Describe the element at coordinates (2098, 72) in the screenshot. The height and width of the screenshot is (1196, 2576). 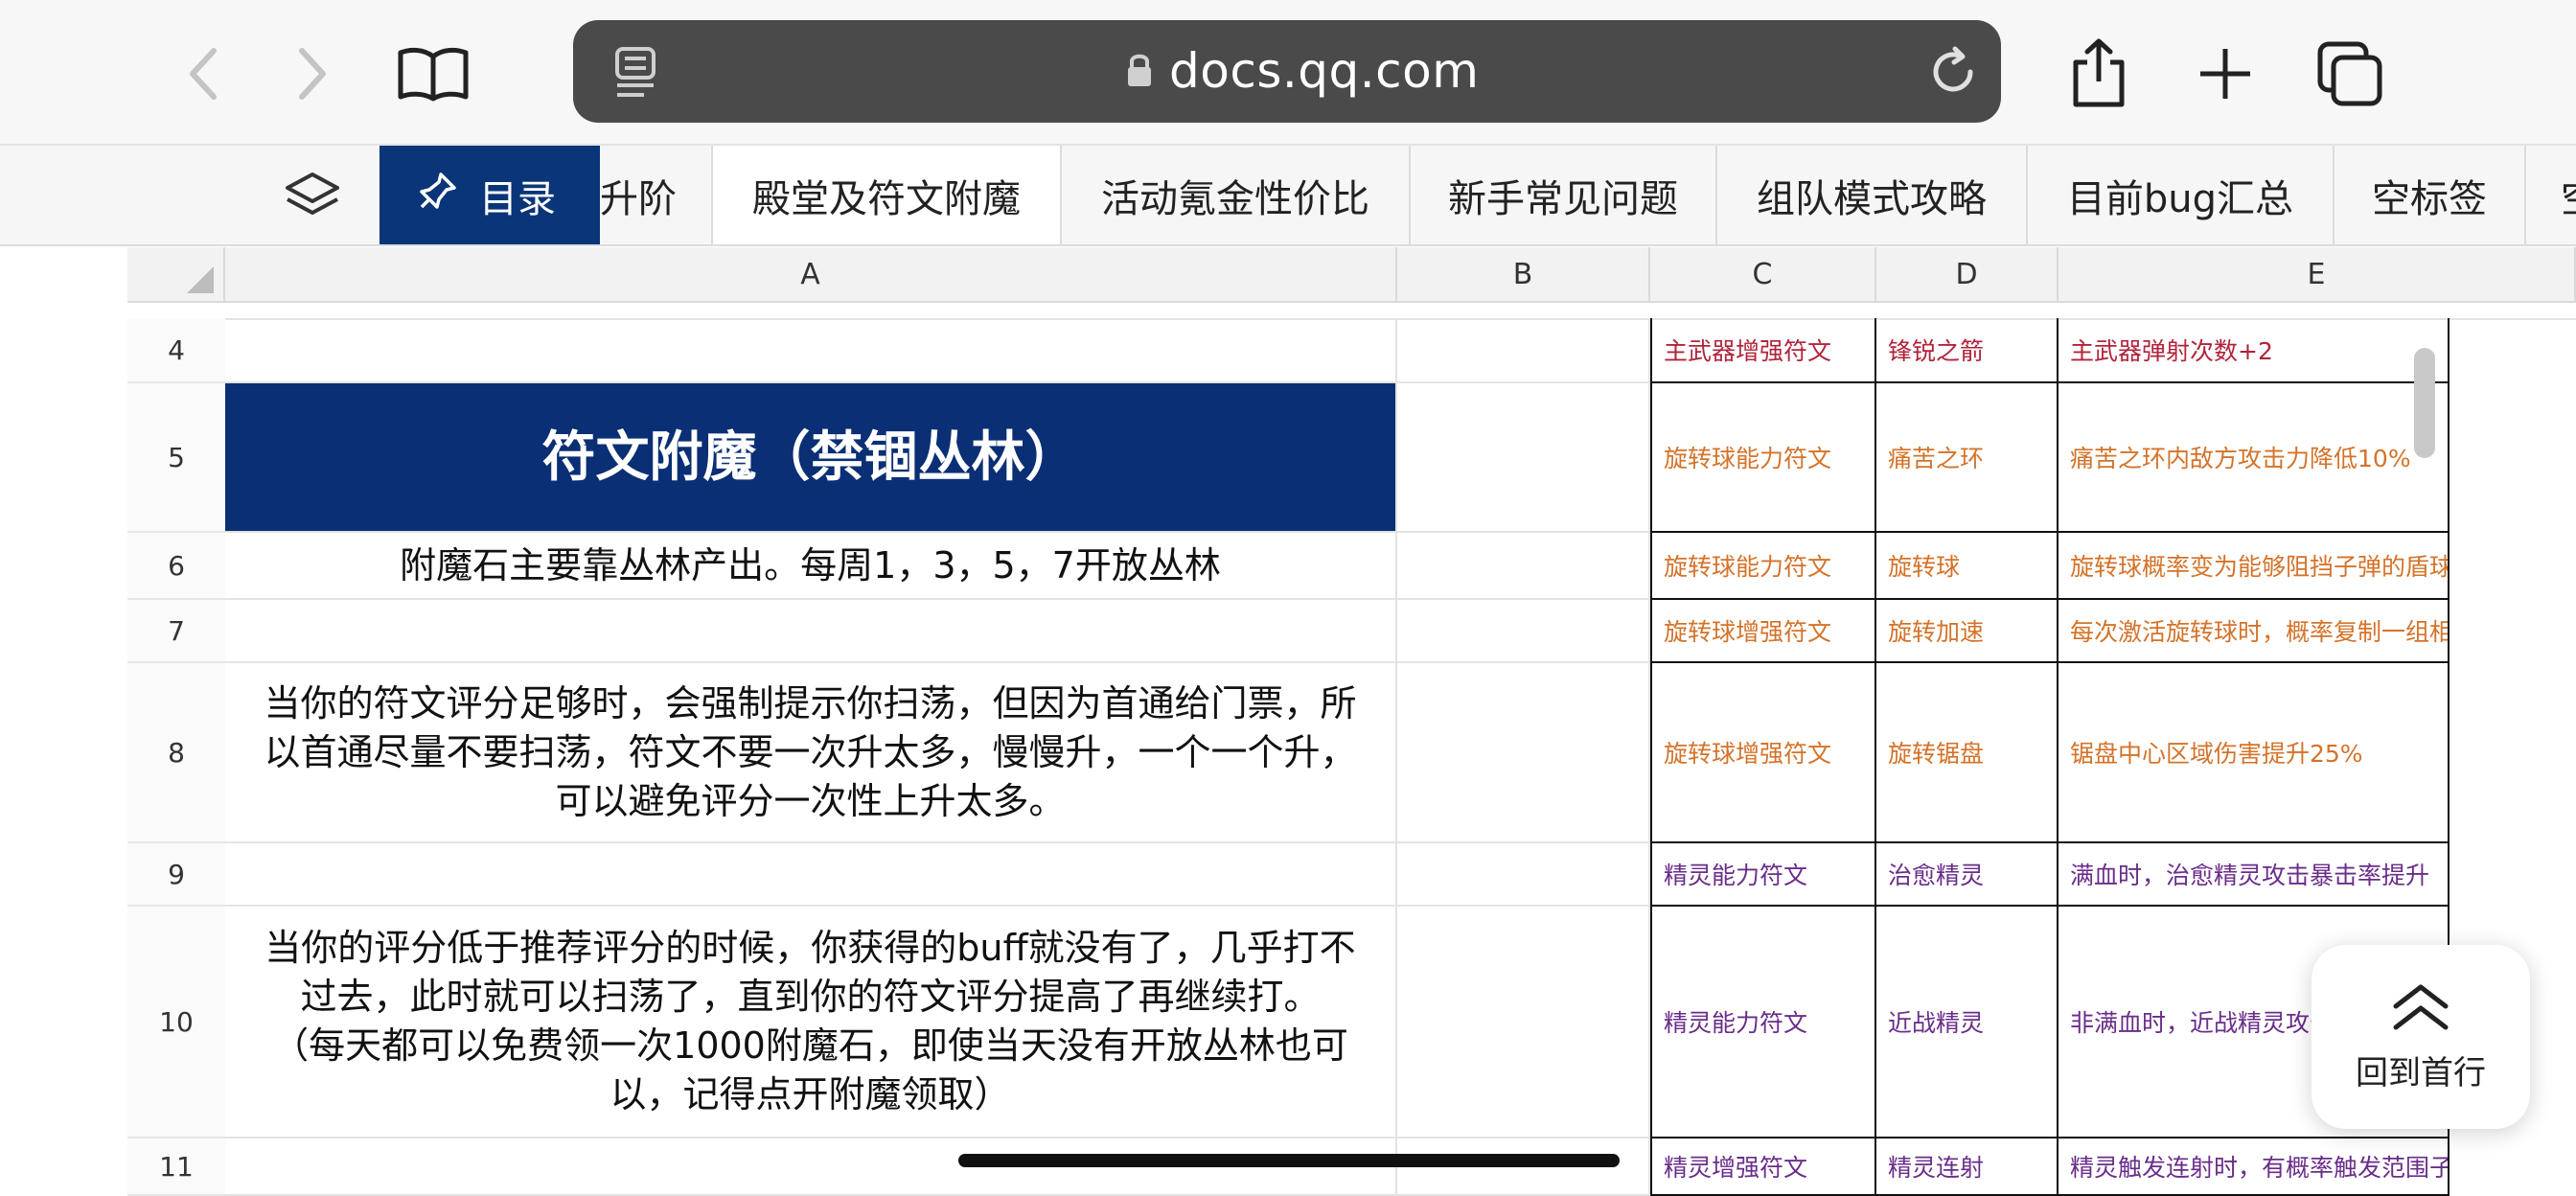
I see `share-icon` at that location.